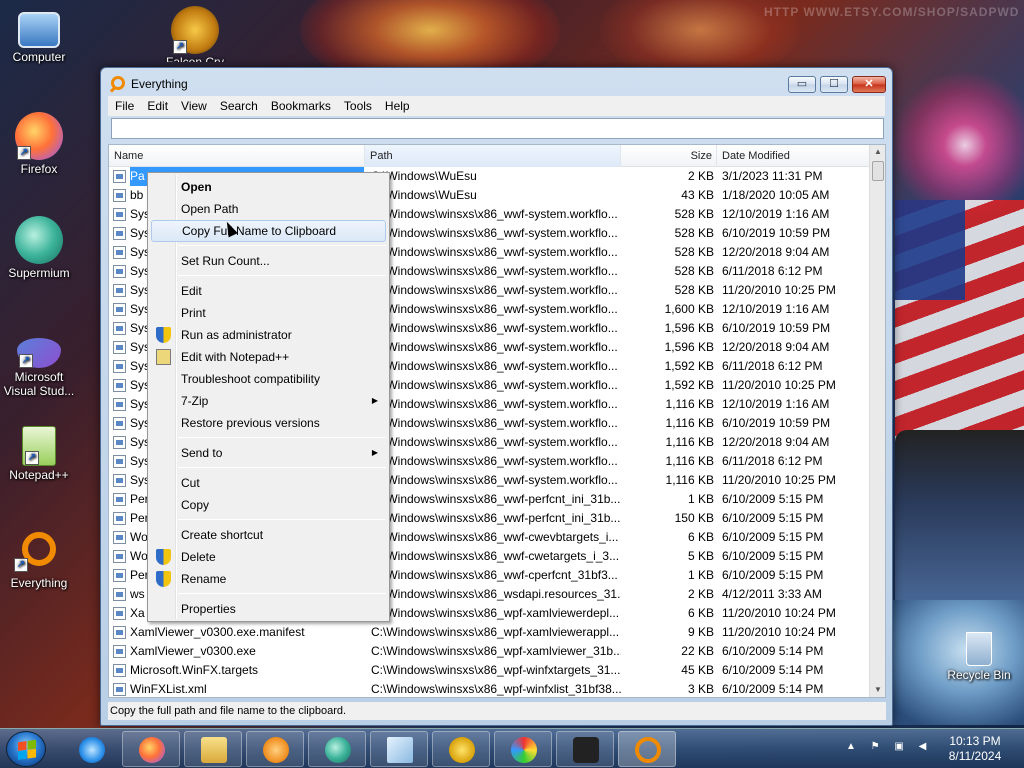 The image size is (1024, 768). I want to click on column-header-size: Size, so click(669, 156).